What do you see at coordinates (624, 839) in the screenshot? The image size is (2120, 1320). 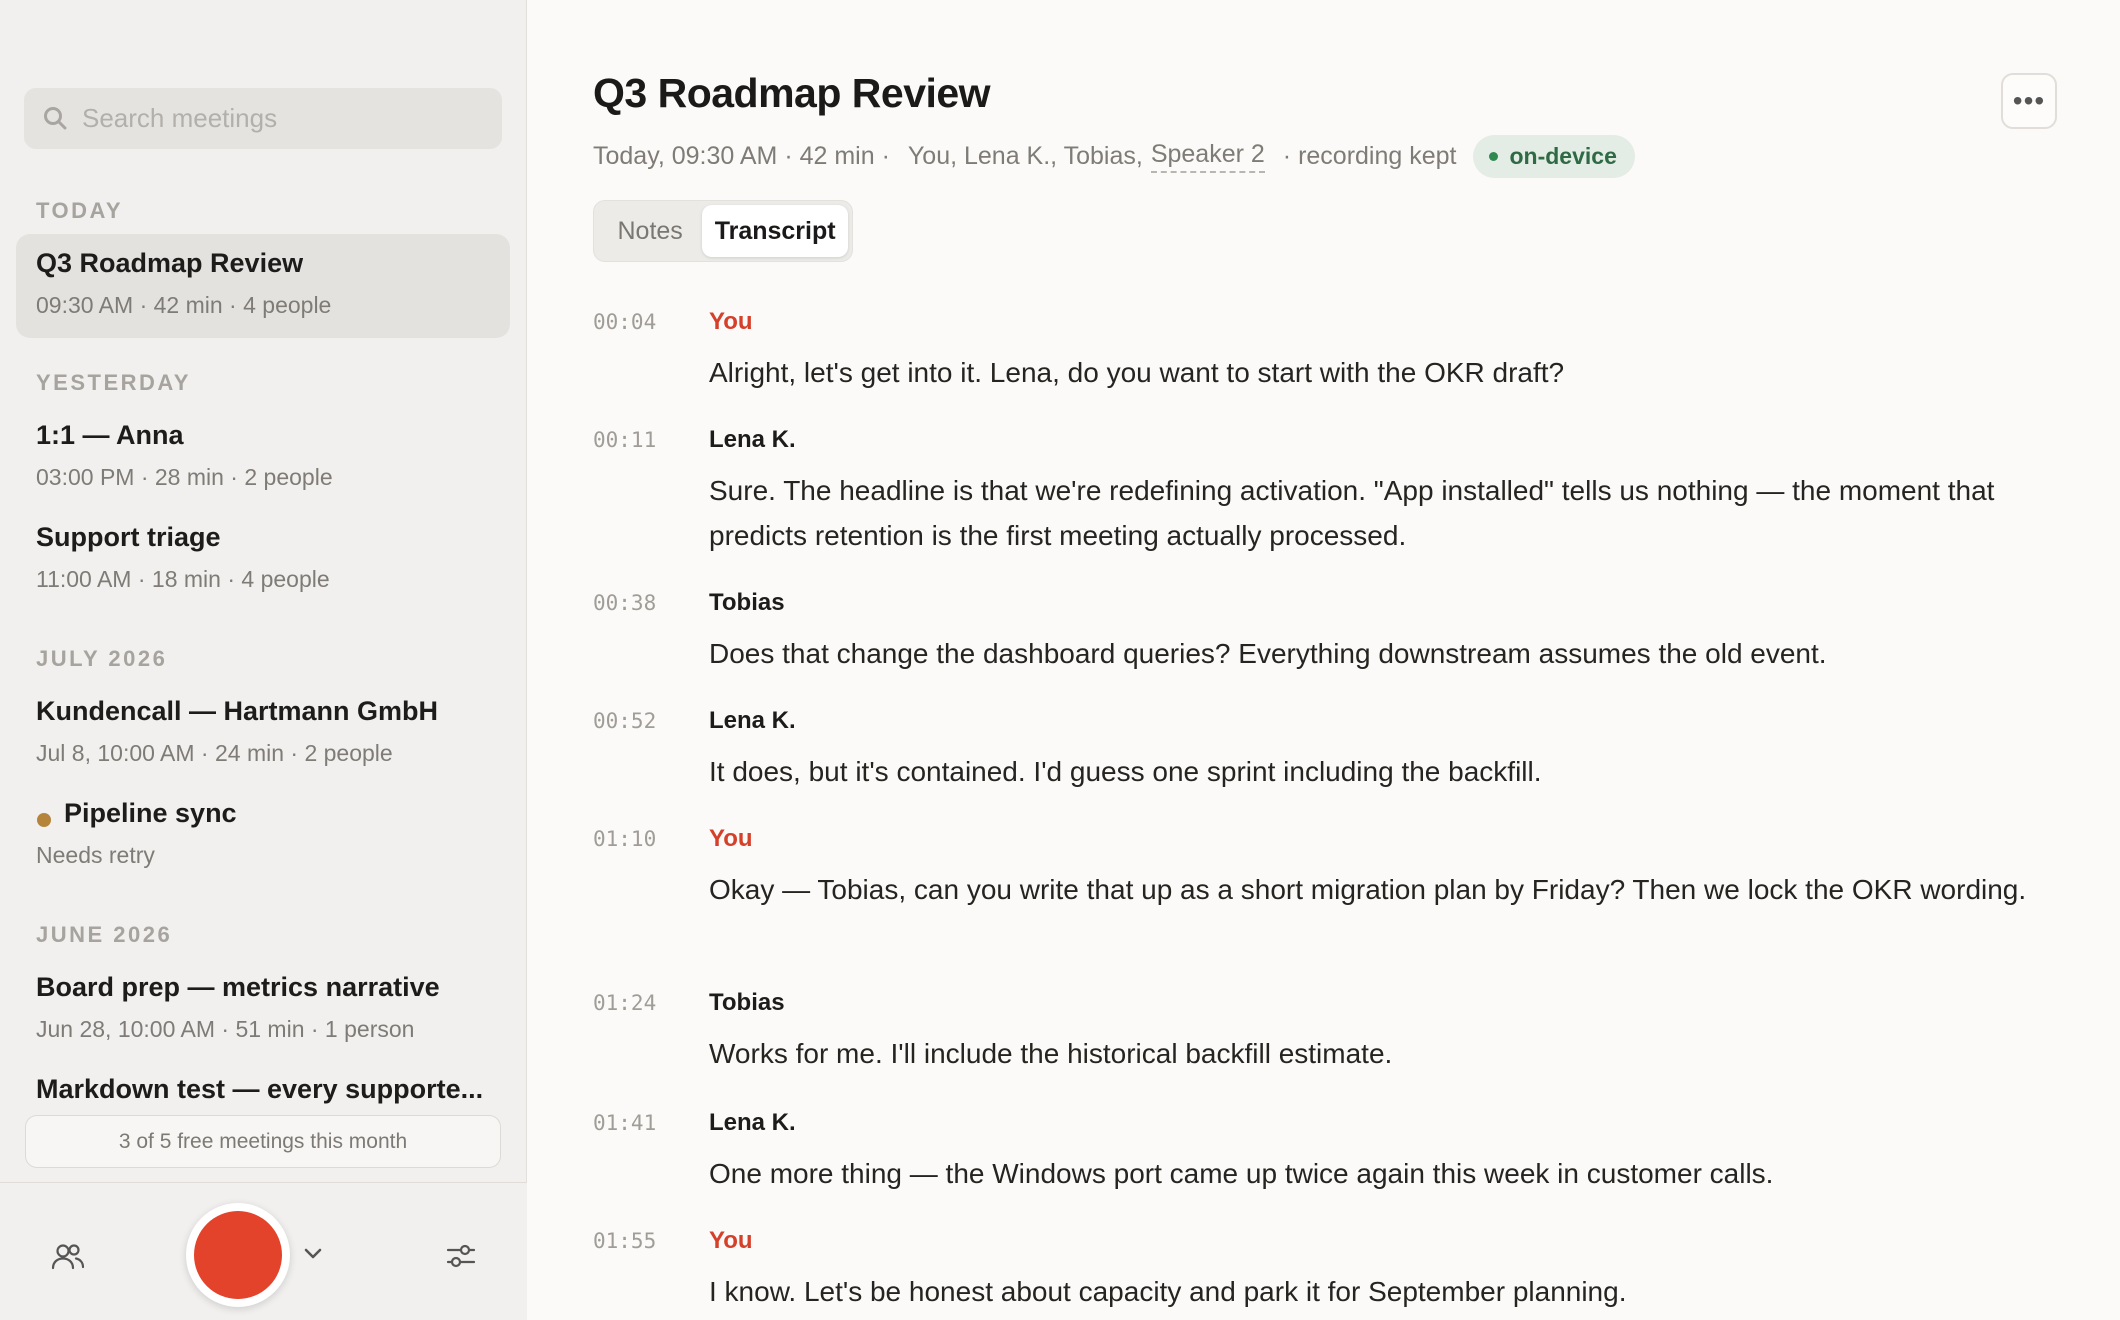 I see `timestamp: 01:10` at bounding box center [624, 839].